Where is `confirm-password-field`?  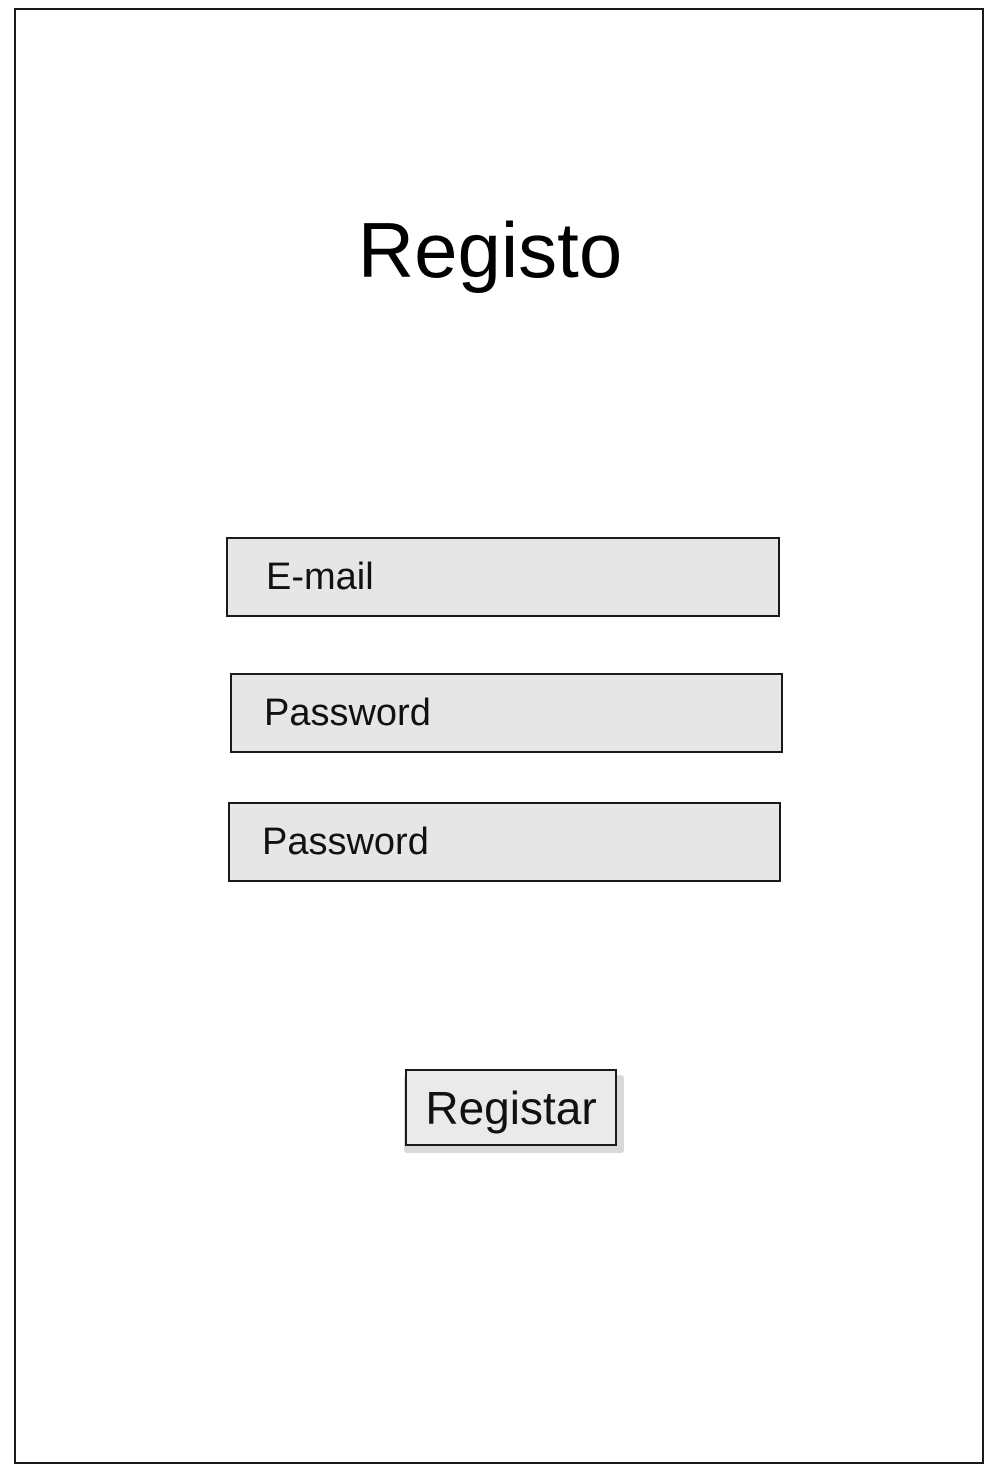 confirm-password-field is located at coordinates (504, 842).